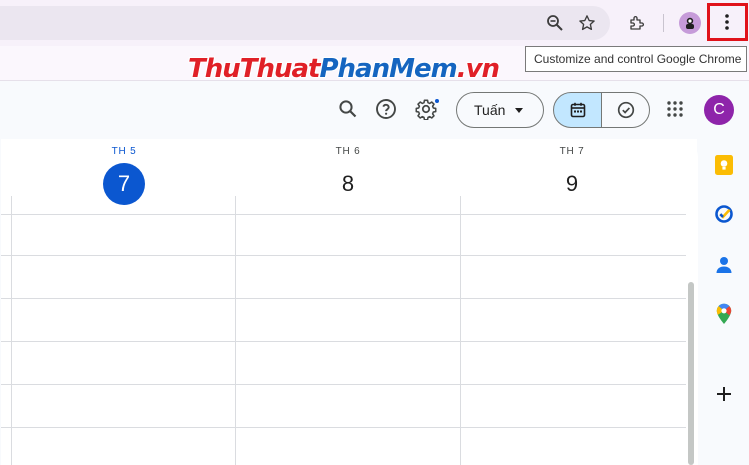  I want to click on calendar-icon, so click(577, 110).